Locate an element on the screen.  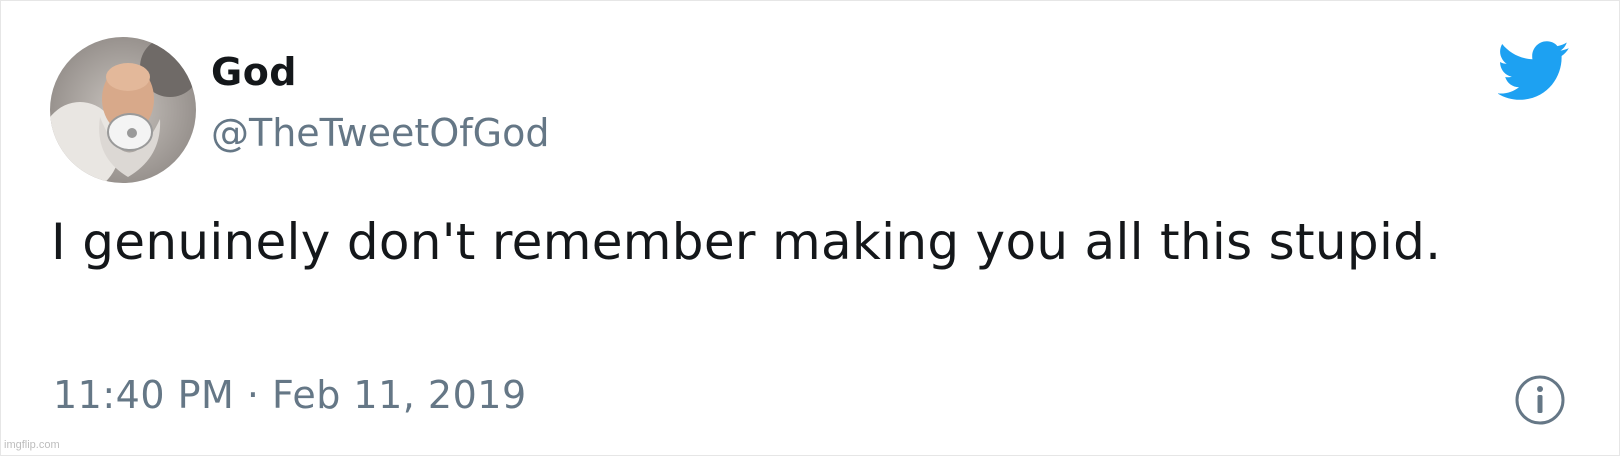
tweet-date: Feb 11, 2019 is located at coordinates (399, 395).